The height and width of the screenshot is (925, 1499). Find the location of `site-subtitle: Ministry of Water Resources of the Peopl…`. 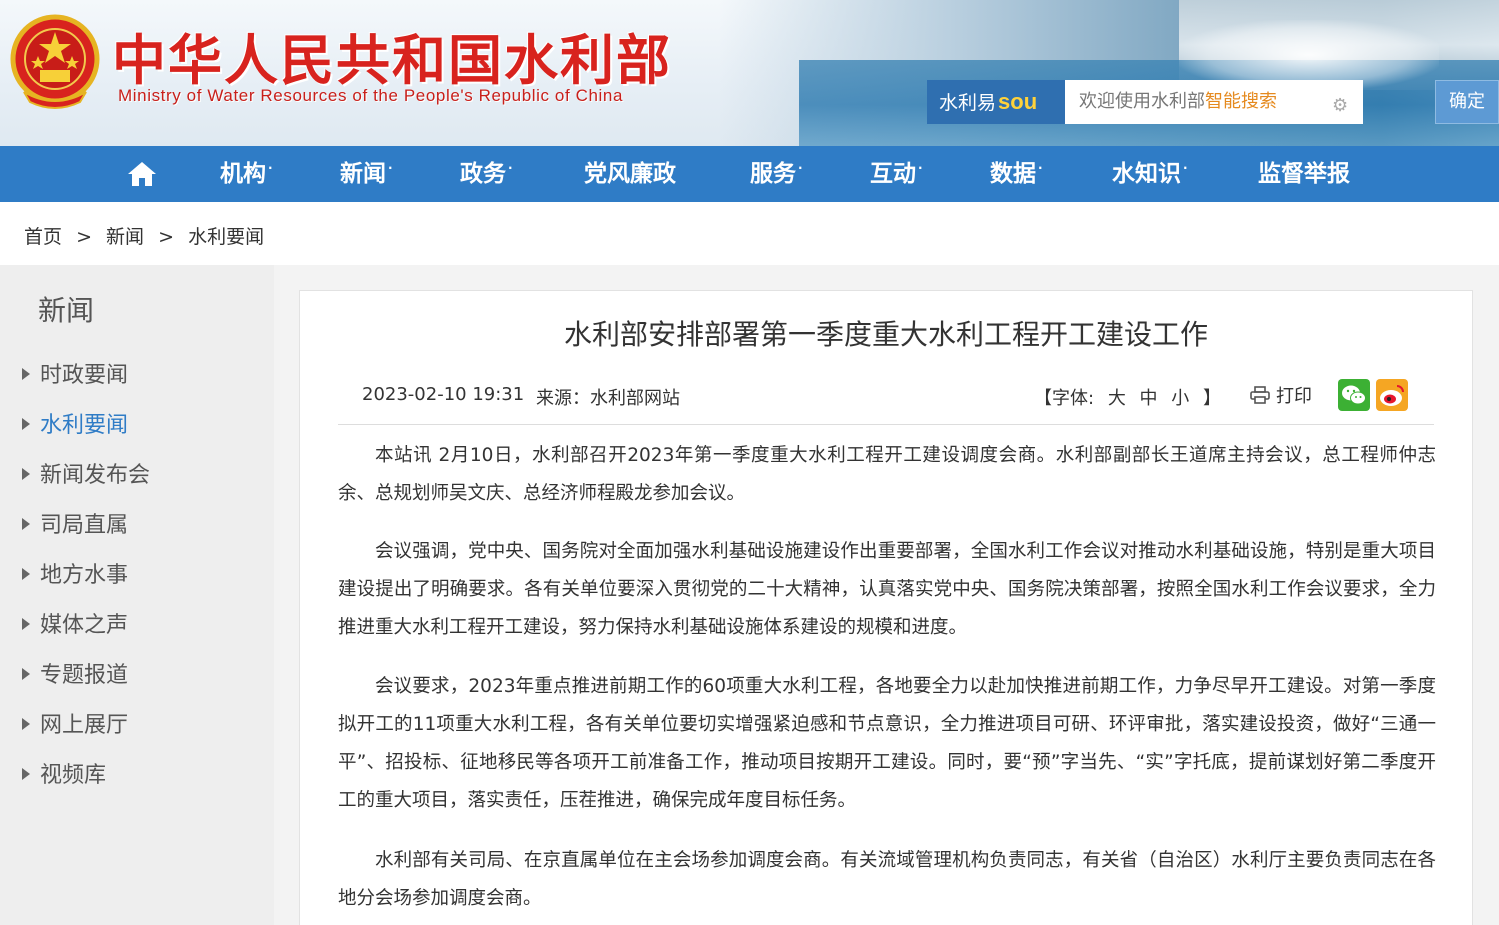

site-subtitle: Ministry of Water Resources of the Peopl… is located at coordinates (371, 95).